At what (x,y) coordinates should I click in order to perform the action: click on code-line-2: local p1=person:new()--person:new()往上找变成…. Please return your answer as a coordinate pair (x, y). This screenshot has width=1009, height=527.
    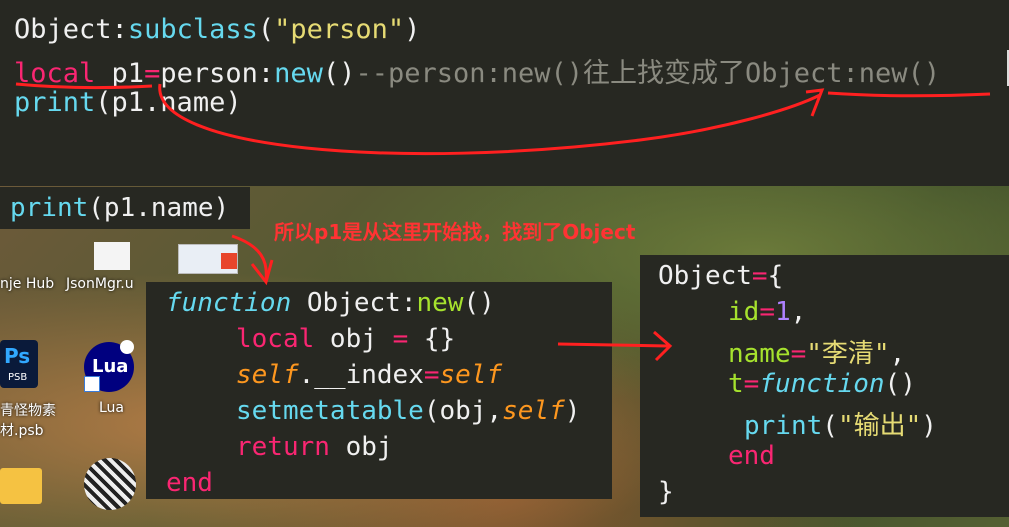
    Looking at the image, I should click on (477, 70).